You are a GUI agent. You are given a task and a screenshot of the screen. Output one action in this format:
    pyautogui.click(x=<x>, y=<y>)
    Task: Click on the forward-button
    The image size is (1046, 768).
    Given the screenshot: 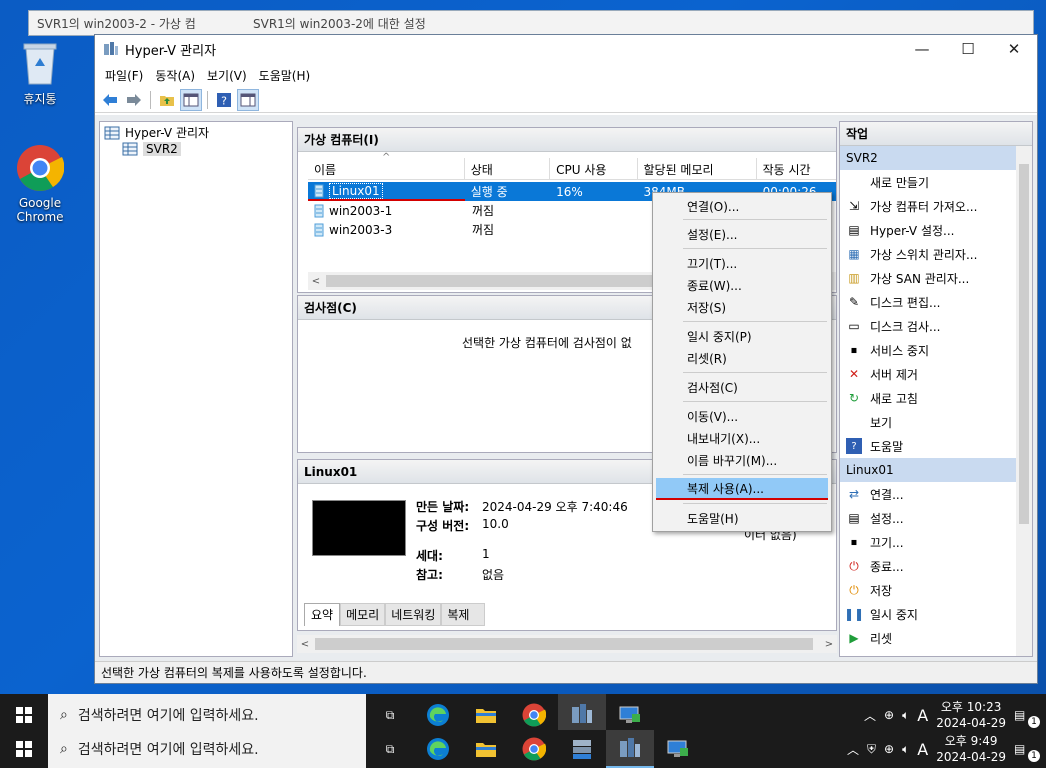 What is the action you would take?
    pyautogui.click(x=134, y=100)
    